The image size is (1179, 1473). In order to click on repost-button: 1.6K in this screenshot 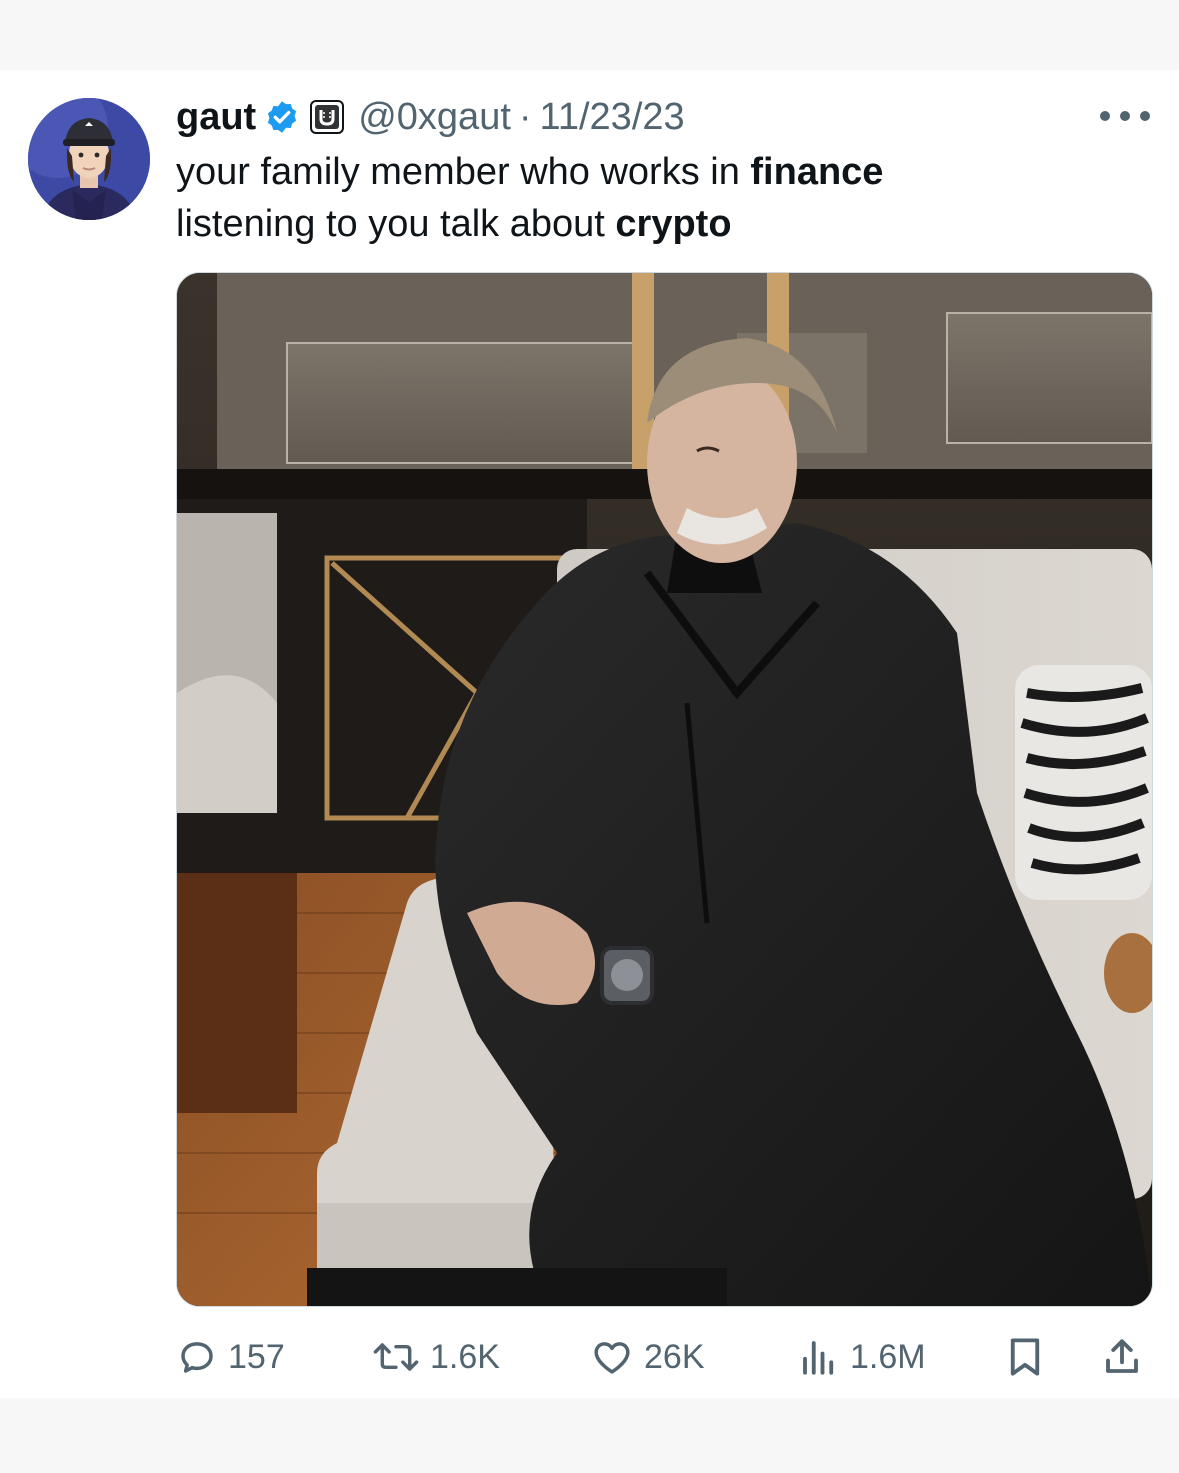, I will do `click(436, 1357)`.